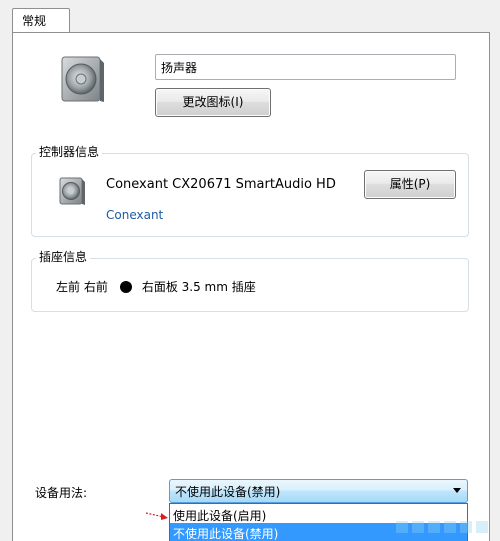 Image resolution: width=500 pixels, height=541 pixels. Describe the element at coordinates (198, 287) in the screenshot. I see `jack-description: 右面板 3.5 mm 插座` at that location.